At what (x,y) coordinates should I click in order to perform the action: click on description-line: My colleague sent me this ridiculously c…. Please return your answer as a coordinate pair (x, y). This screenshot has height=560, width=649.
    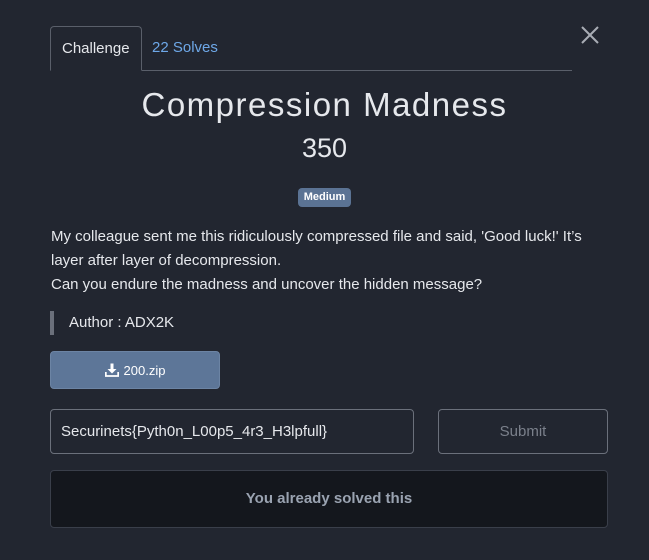
    Looking at the image, I should click on (316, 248).